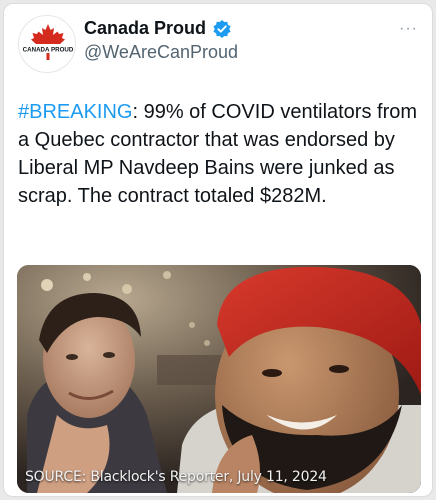 This screenshot has height=500, width=436. I want to click on profile-avatar: CANADA PROUD, so click(47, 44).